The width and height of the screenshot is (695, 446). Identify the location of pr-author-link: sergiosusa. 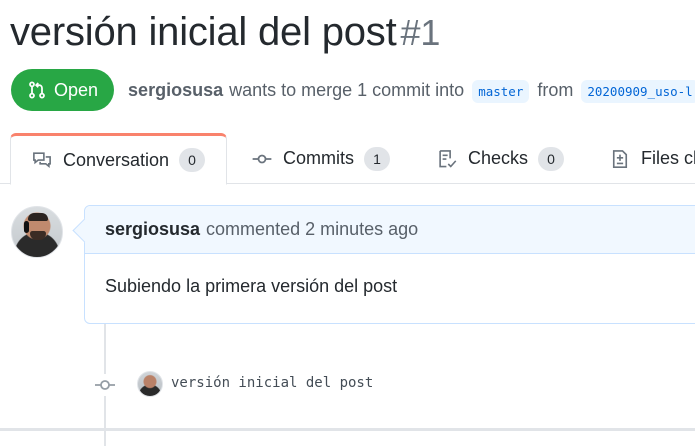
(175, 90).